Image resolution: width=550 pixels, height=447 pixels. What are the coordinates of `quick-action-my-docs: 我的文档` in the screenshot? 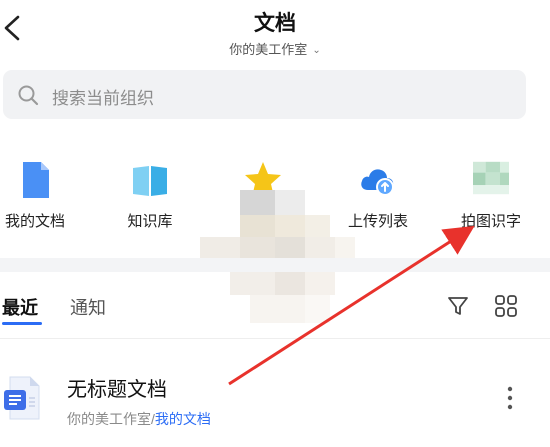 It's located at (45, 197).